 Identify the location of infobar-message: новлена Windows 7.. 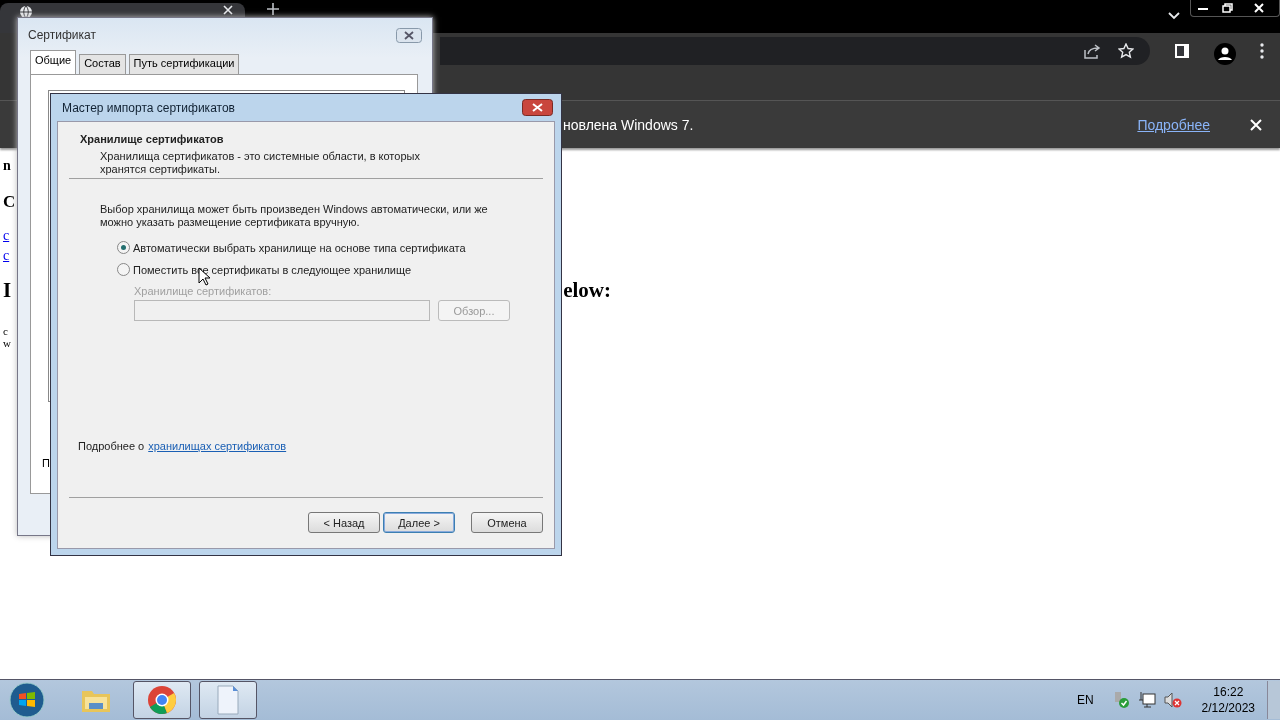
(628, 124).